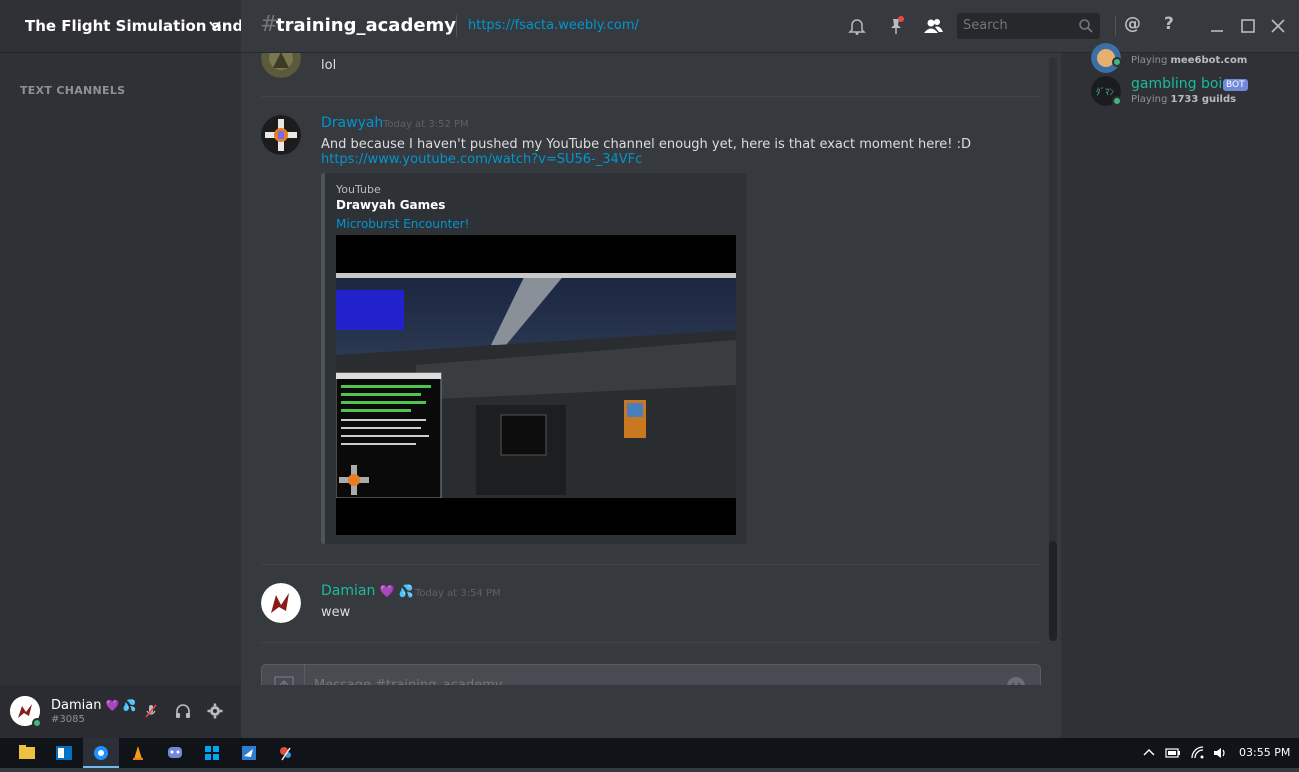  Describe the element at coordinates (249, 753) in the screenshot. I see `flight-app-icon` at that location.